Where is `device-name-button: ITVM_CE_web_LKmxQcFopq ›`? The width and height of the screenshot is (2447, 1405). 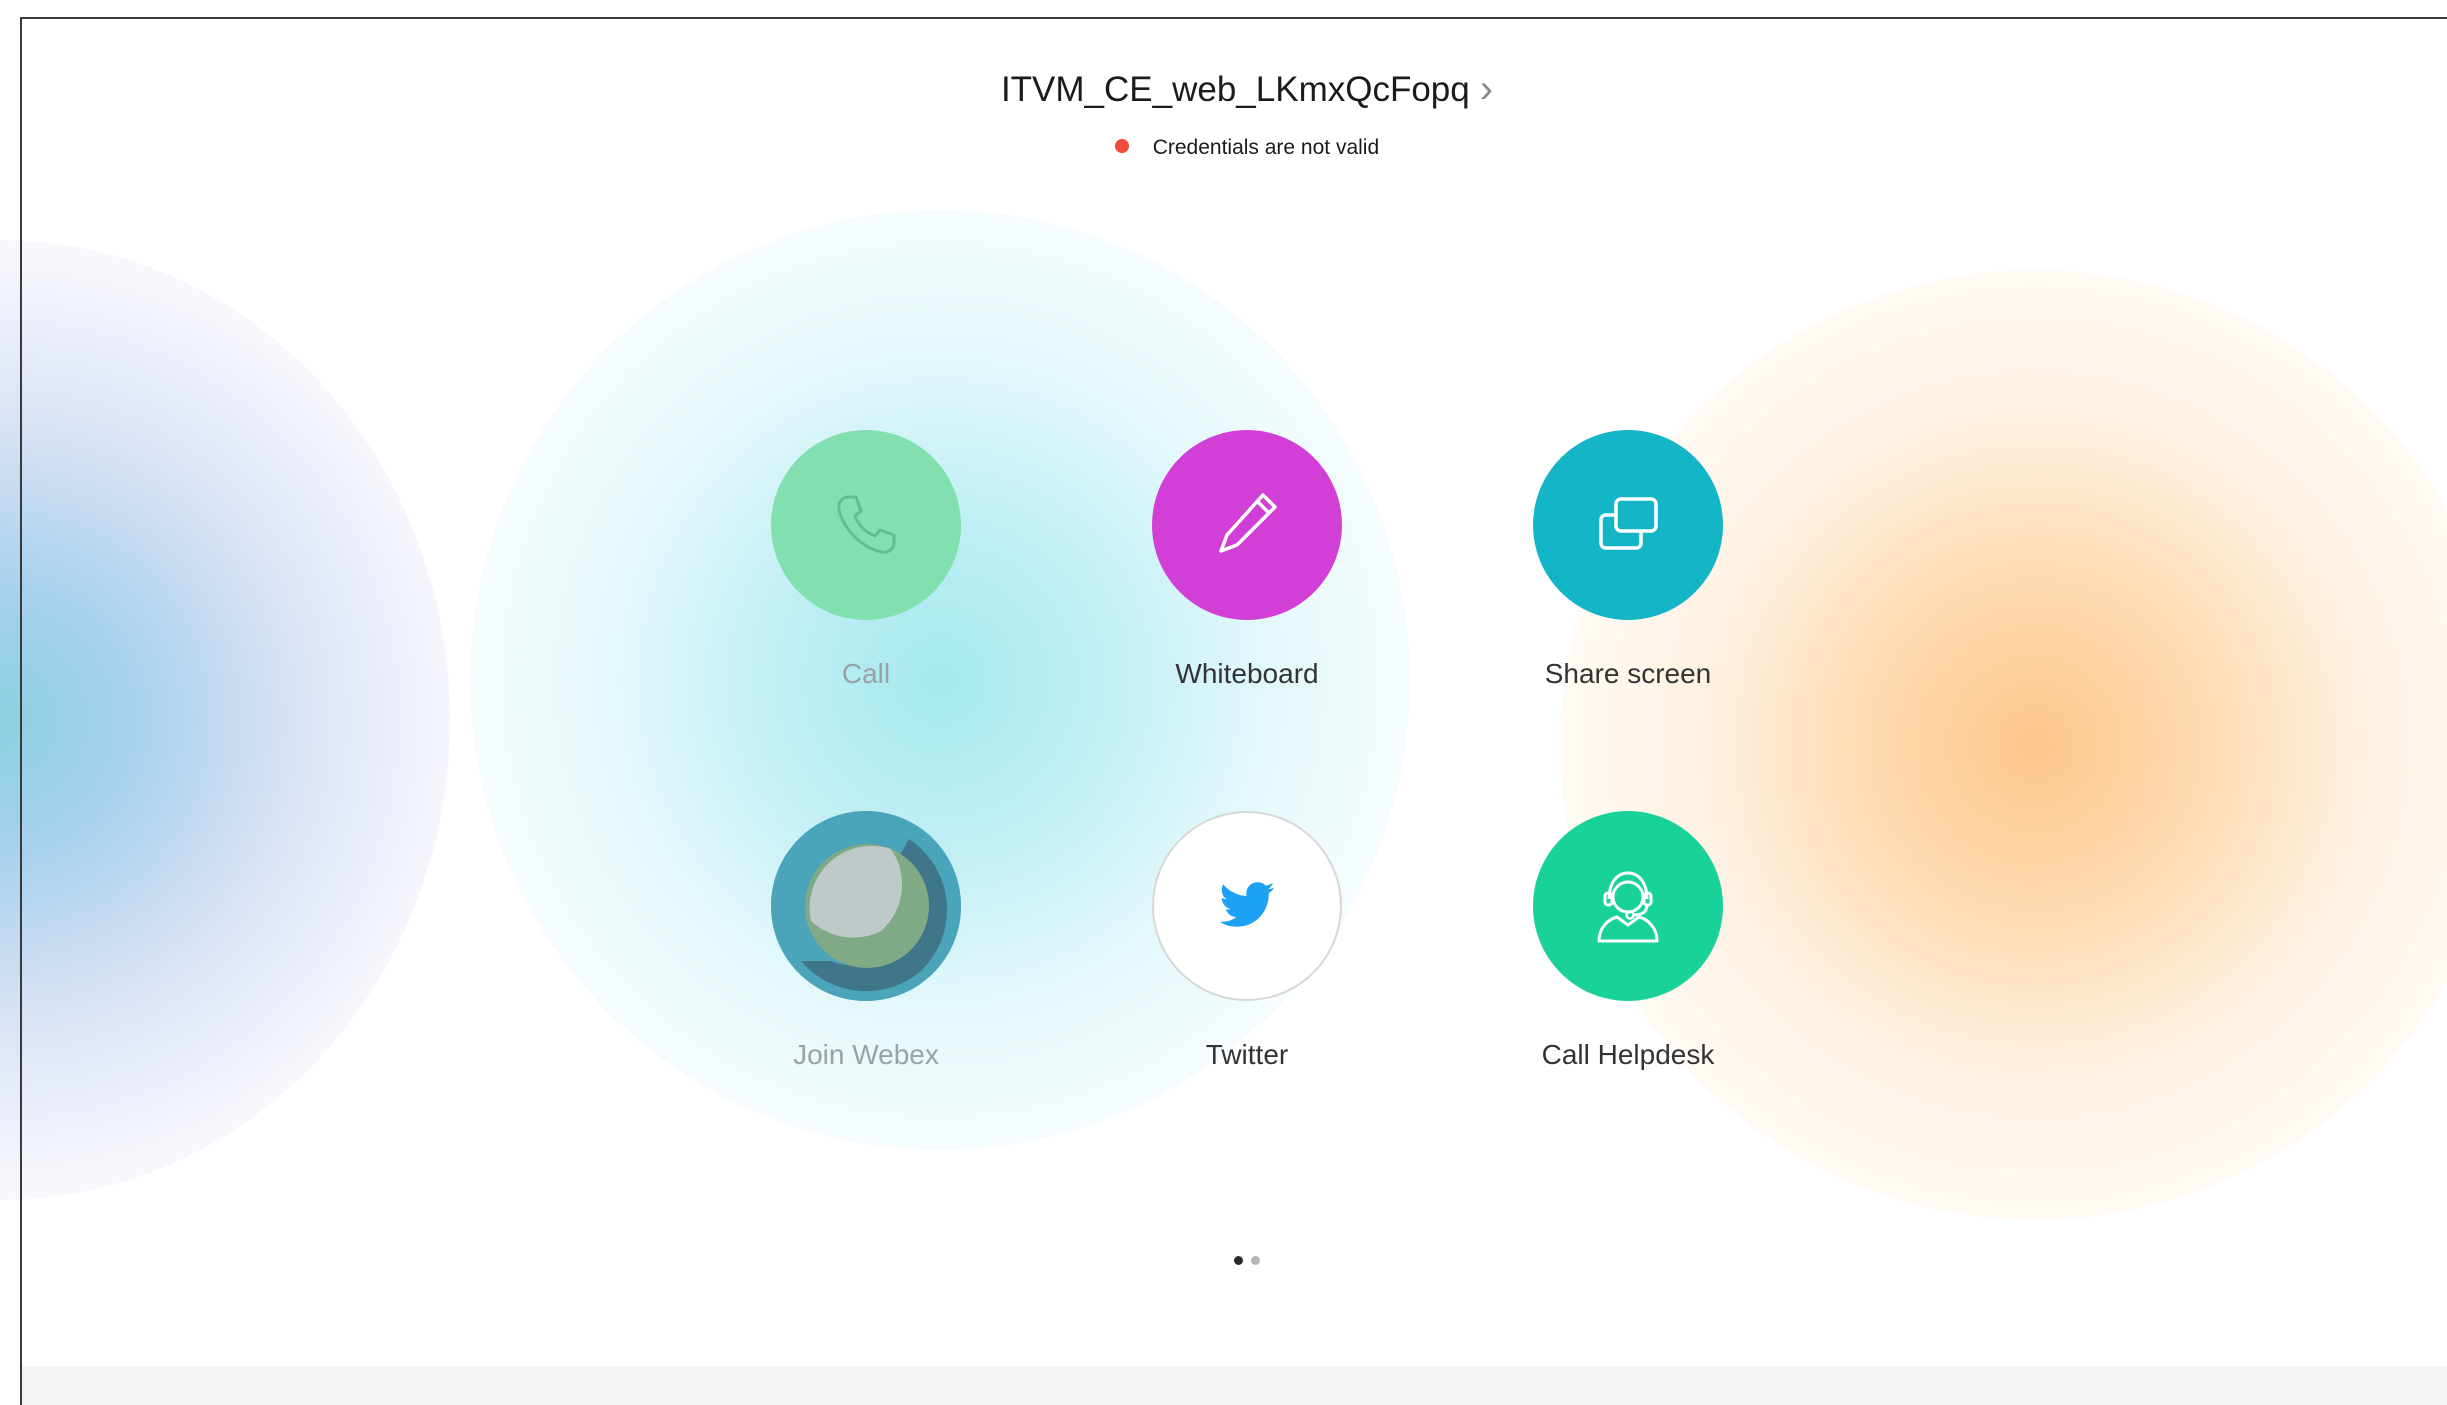
device-name-button: ITVM_CE_web_LKmxQcFopq › is located at coordinates (1247, 89).